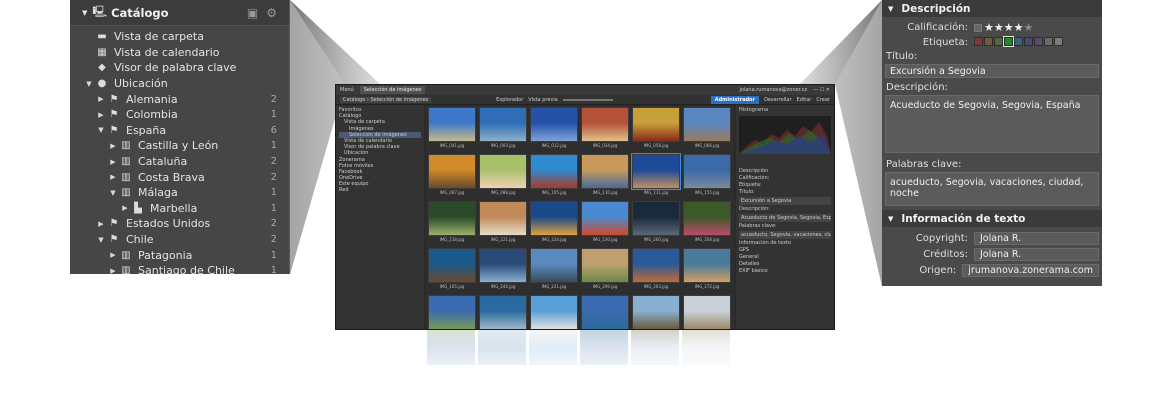  Describe the element at coordinates (587, 99) in the screenshot. I see `zoom-slider` at that location.